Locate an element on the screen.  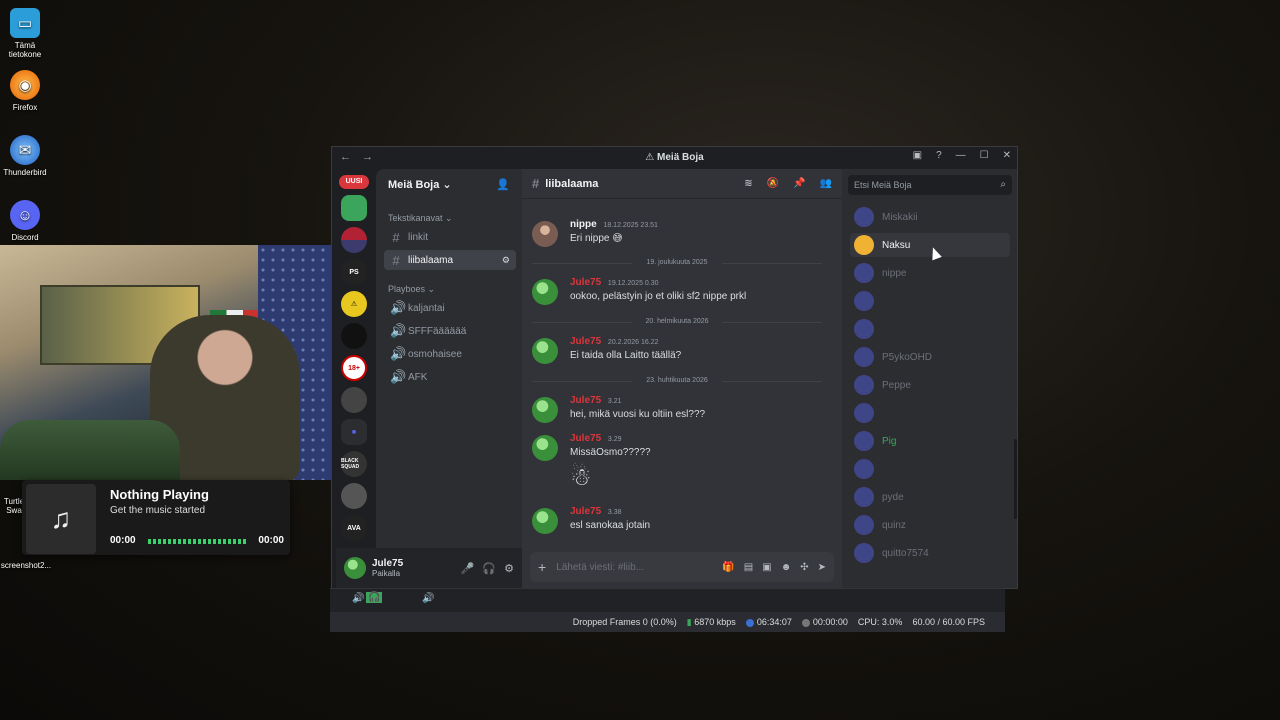
gif-icon: ▤ is located at coordinates (748, 567).